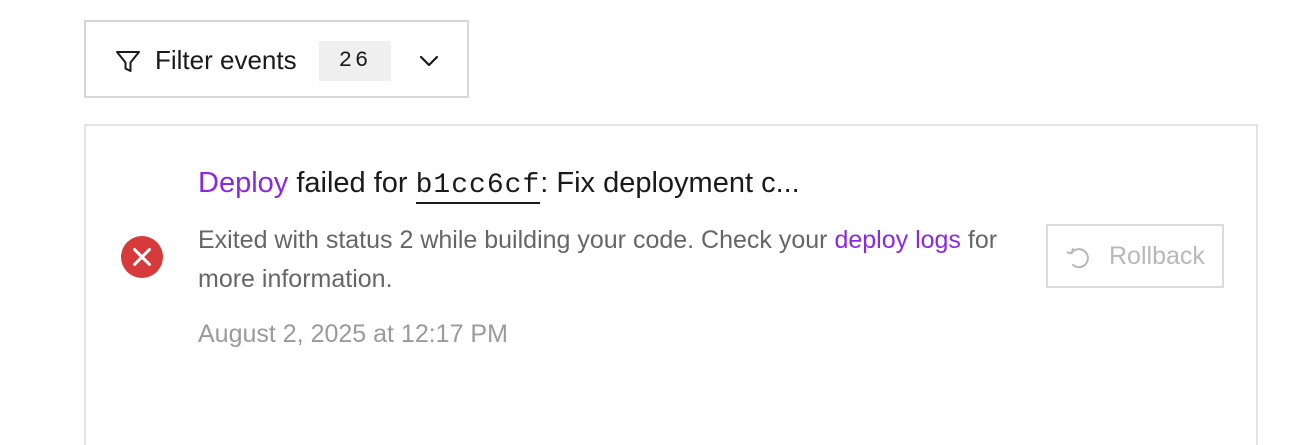 This screenshot has height=445, width=1316. Describe the element at coordinates (429, 61) in the screenshot. I see `chevron-down-icon` at that location.